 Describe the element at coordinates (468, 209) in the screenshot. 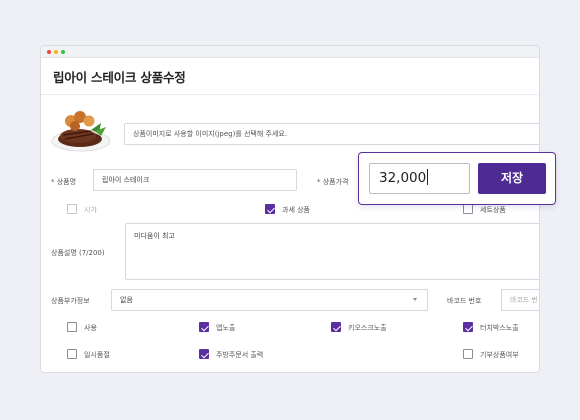

I see `set-product-checkbox` at that location.